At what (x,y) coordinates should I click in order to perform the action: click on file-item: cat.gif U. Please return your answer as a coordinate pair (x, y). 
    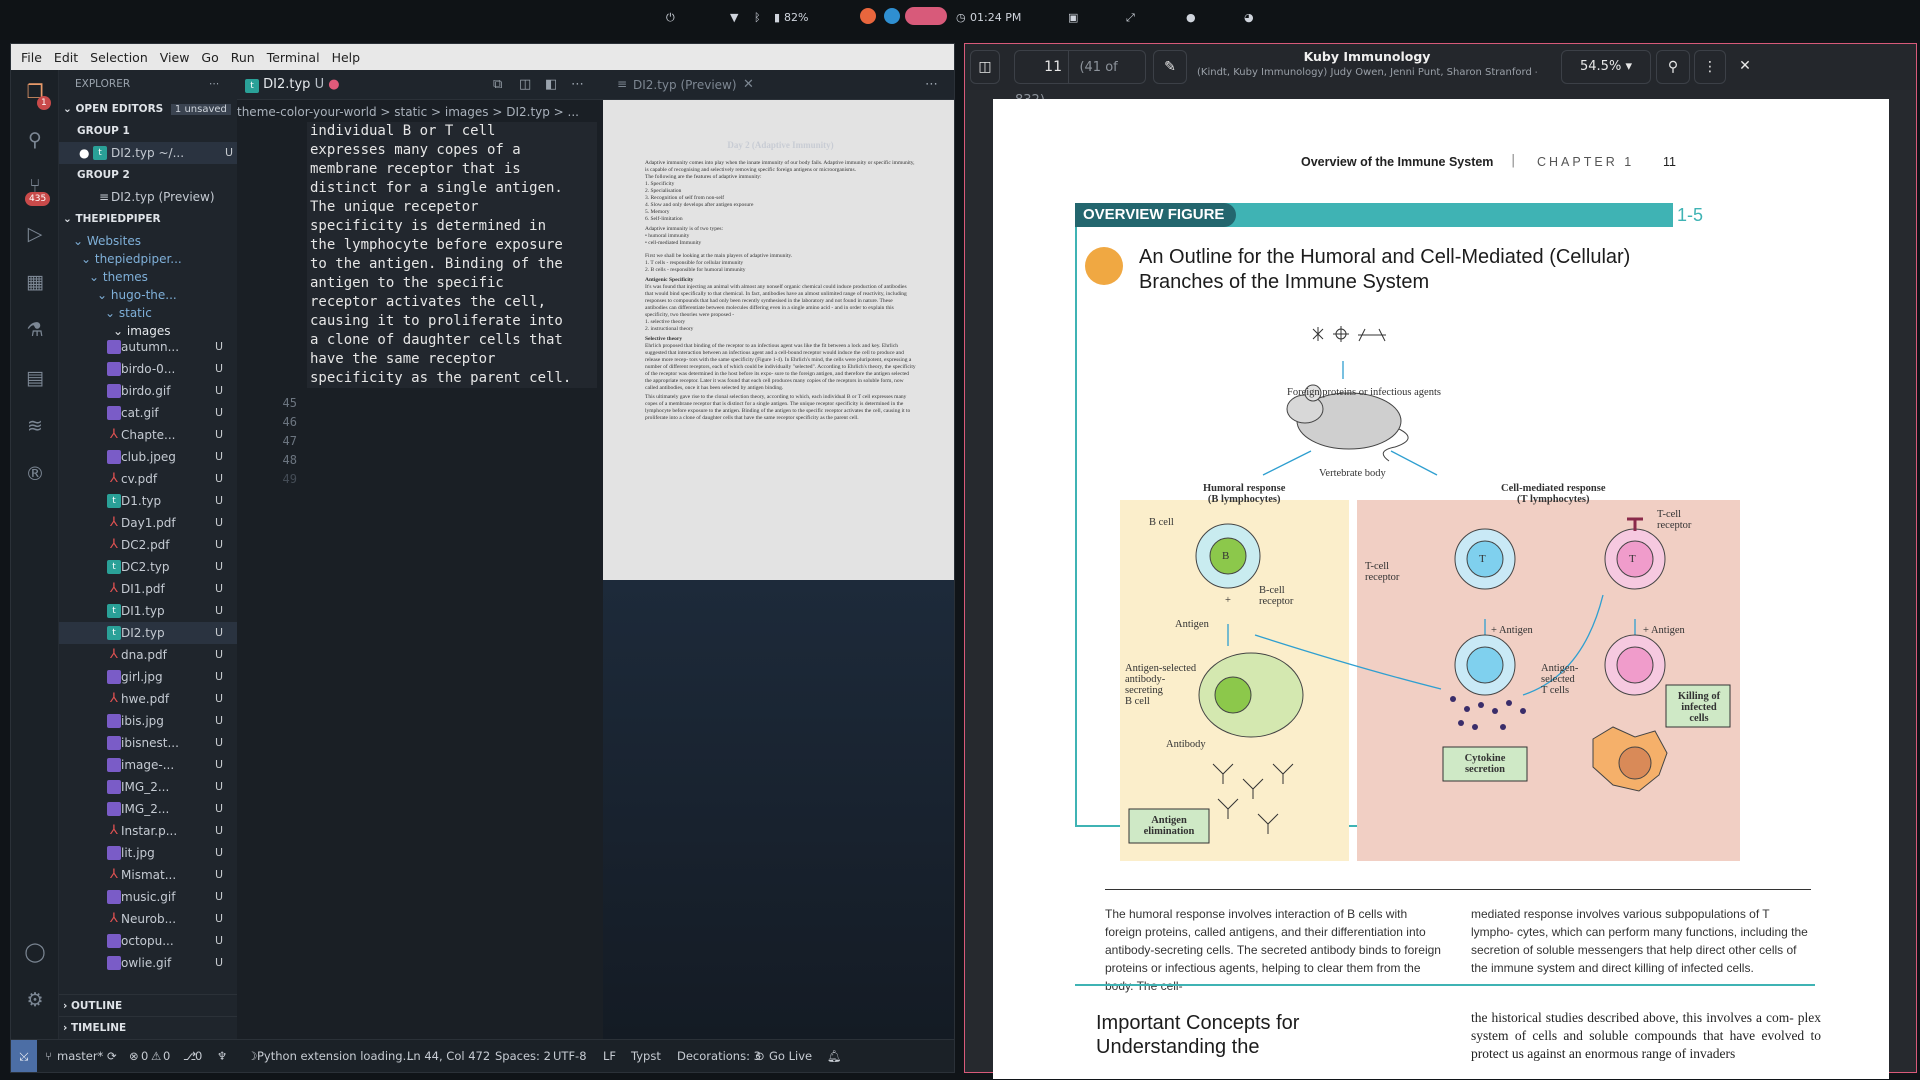
    Looking at the image, I should click on (148, 413).